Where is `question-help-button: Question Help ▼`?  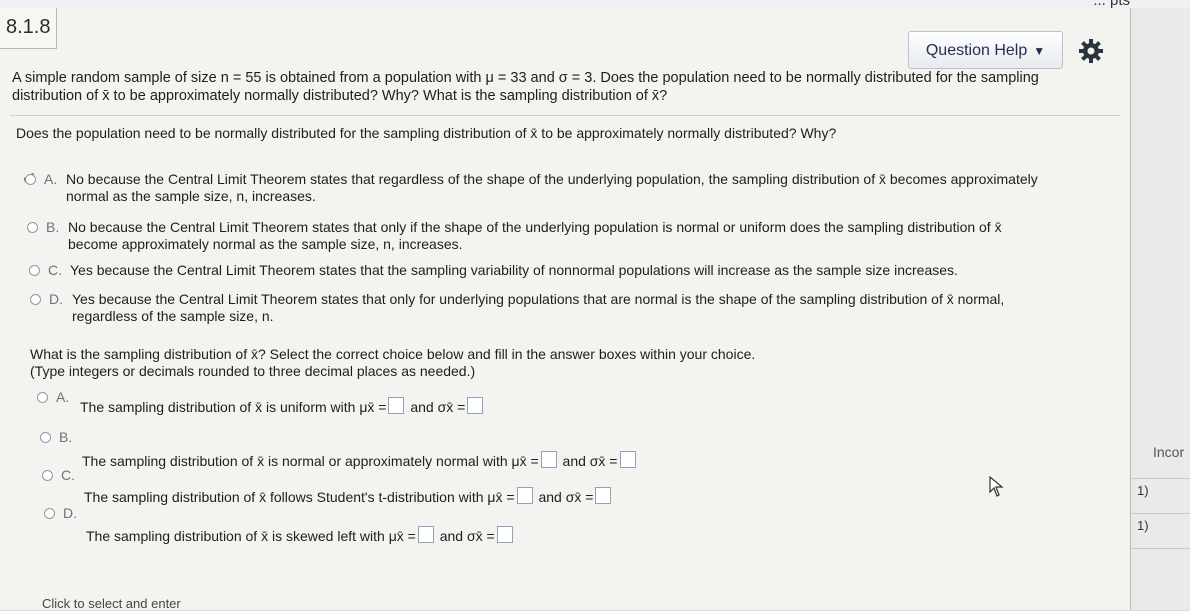
question-help-button: Question Help ▼ is located at coordinates (985, 50).